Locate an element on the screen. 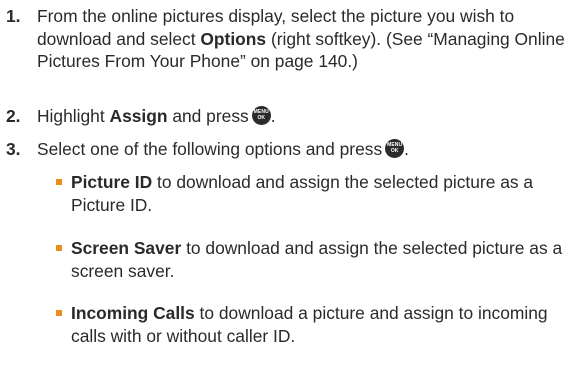  assign-keyword: Assign is located at coordinates (138, 116).